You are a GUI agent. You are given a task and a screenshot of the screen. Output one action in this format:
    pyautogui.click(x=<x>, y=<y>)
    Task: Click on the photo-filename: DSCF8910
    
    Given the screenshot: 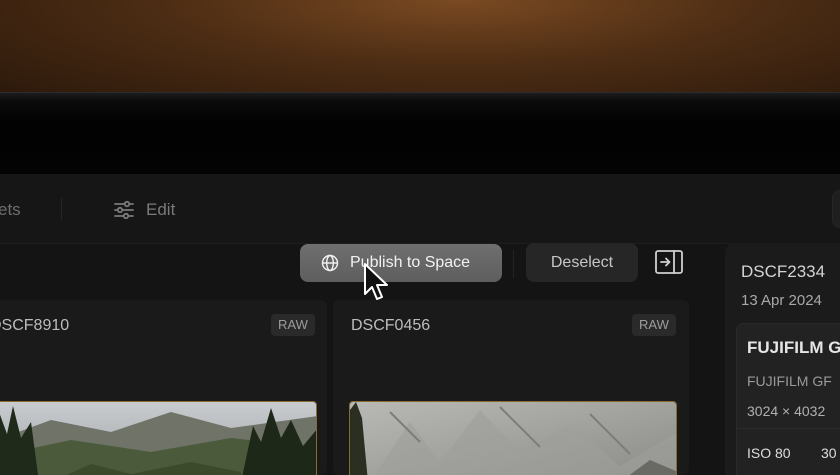 What is the action you would take?
    pyautogui.click(x=35, y=325)
    